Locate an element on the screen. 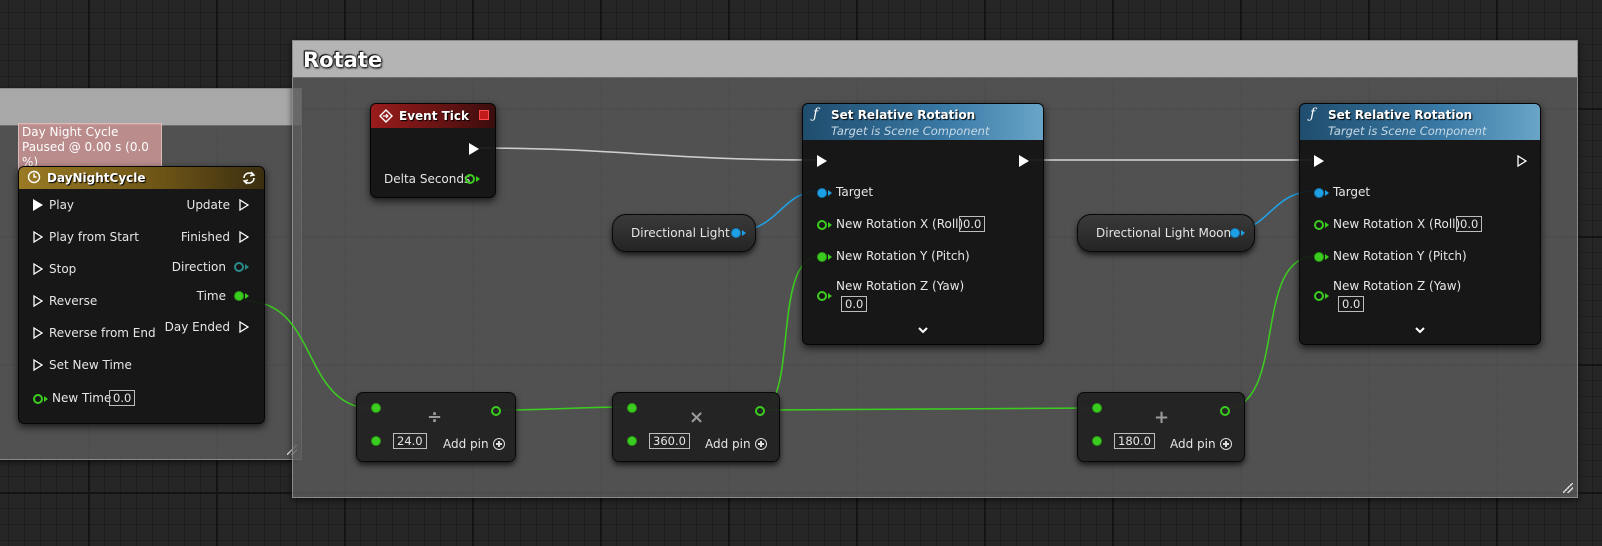  set-rotation-2-subtitle: Target is Scene Component is located at coordinates (1407, 131).